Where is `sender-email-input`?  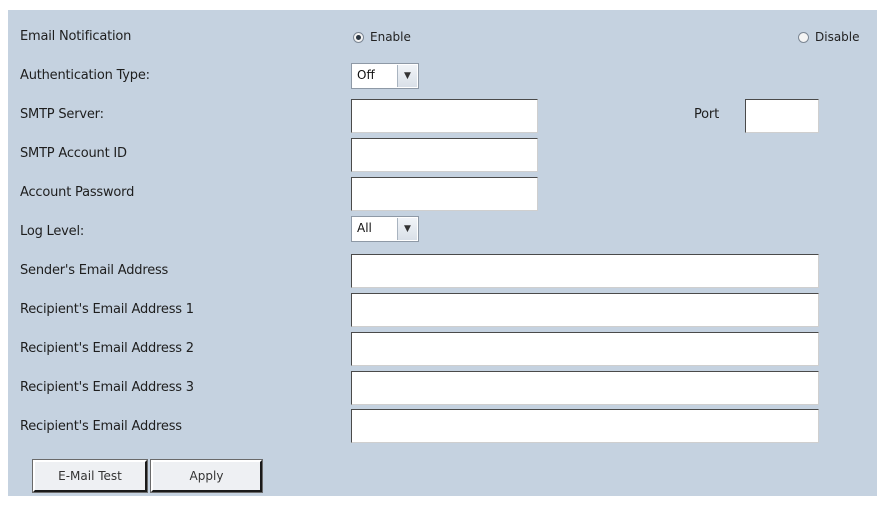 sender-email-input is located at coordinates (585, 271).